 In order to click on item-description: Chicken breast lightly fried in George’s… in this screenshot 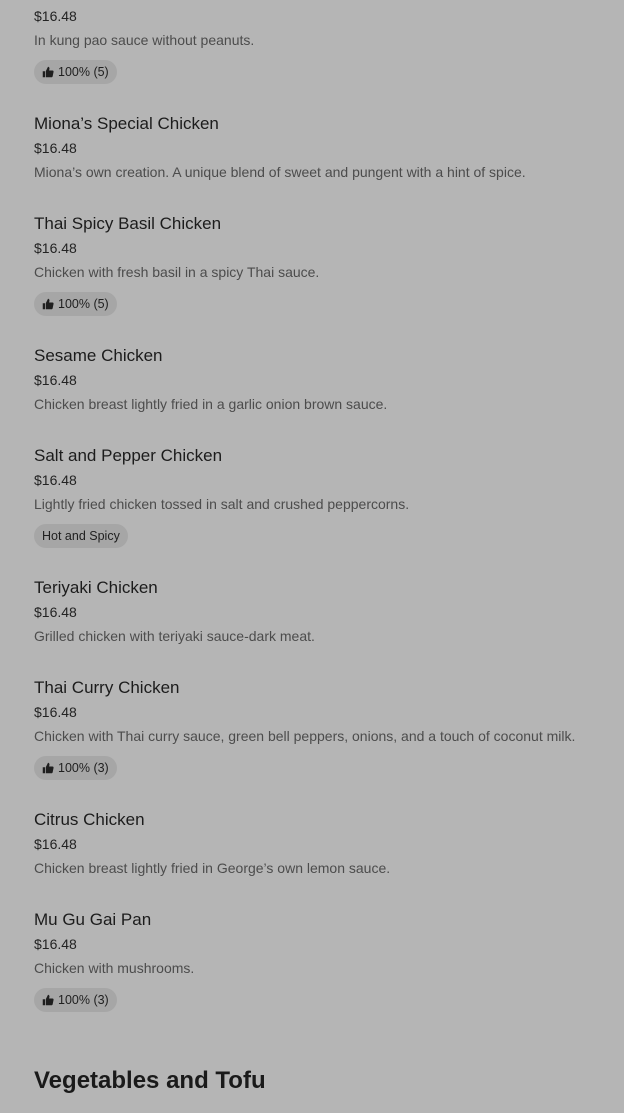, I will do `click(212, 868)`.